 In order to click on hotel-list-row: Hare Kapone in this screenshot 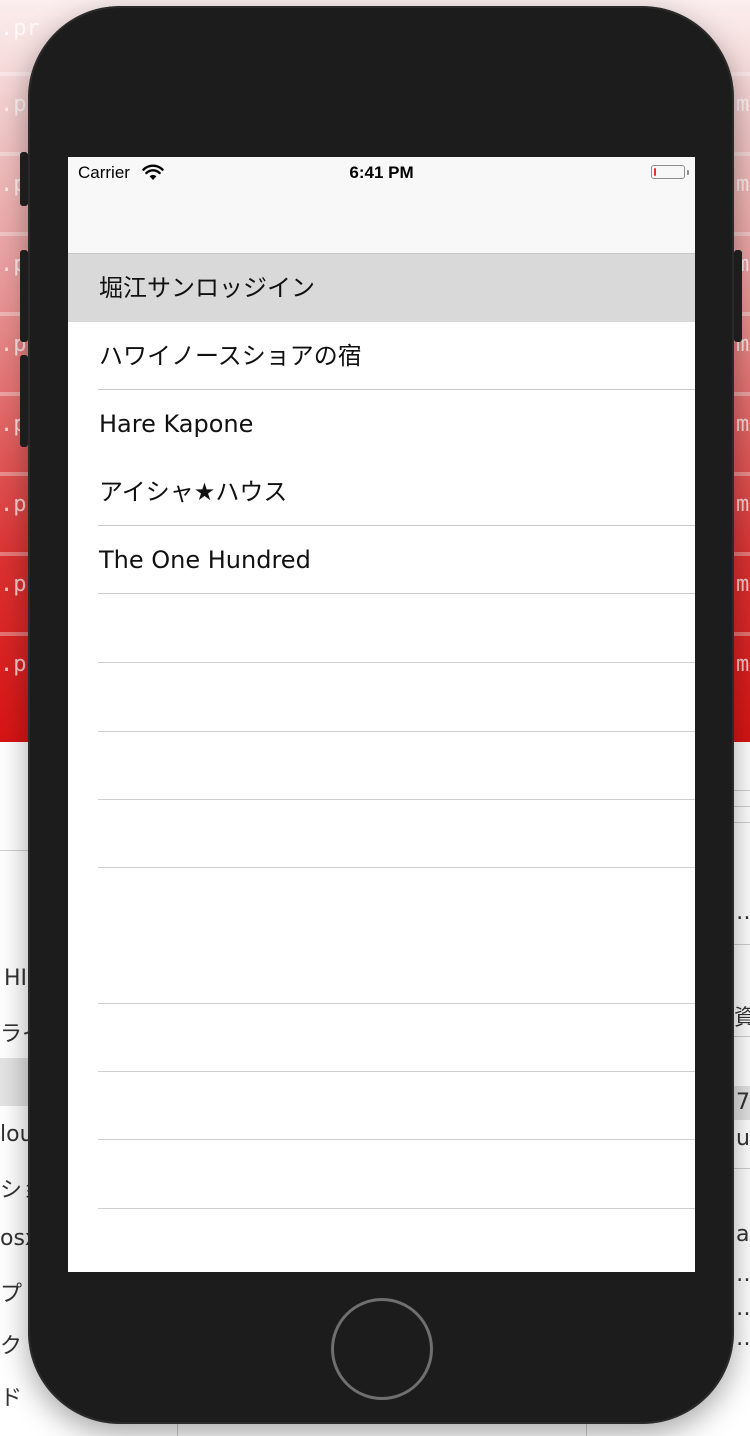, I will do `click(381, 424)`.